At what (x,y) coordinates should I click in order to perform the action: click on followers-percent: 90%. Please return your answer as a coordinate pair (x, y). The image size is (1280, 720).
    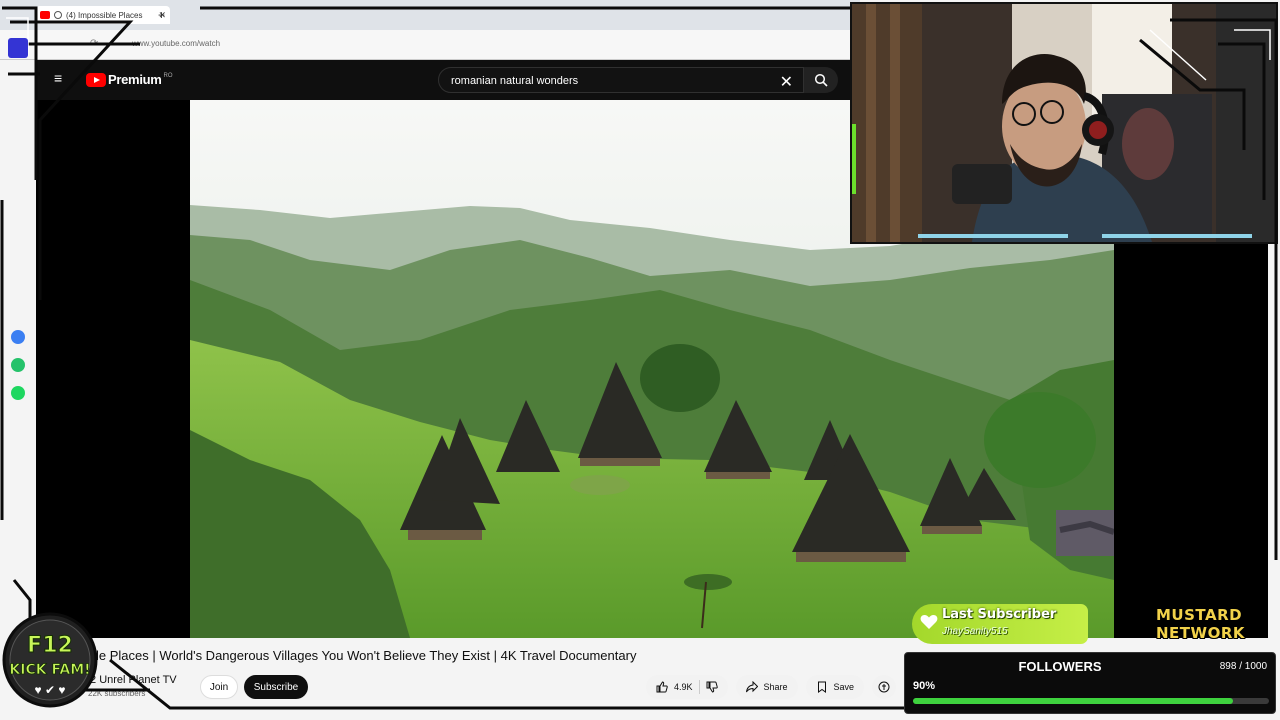
    Looking at the image, I should click on (924, 686).